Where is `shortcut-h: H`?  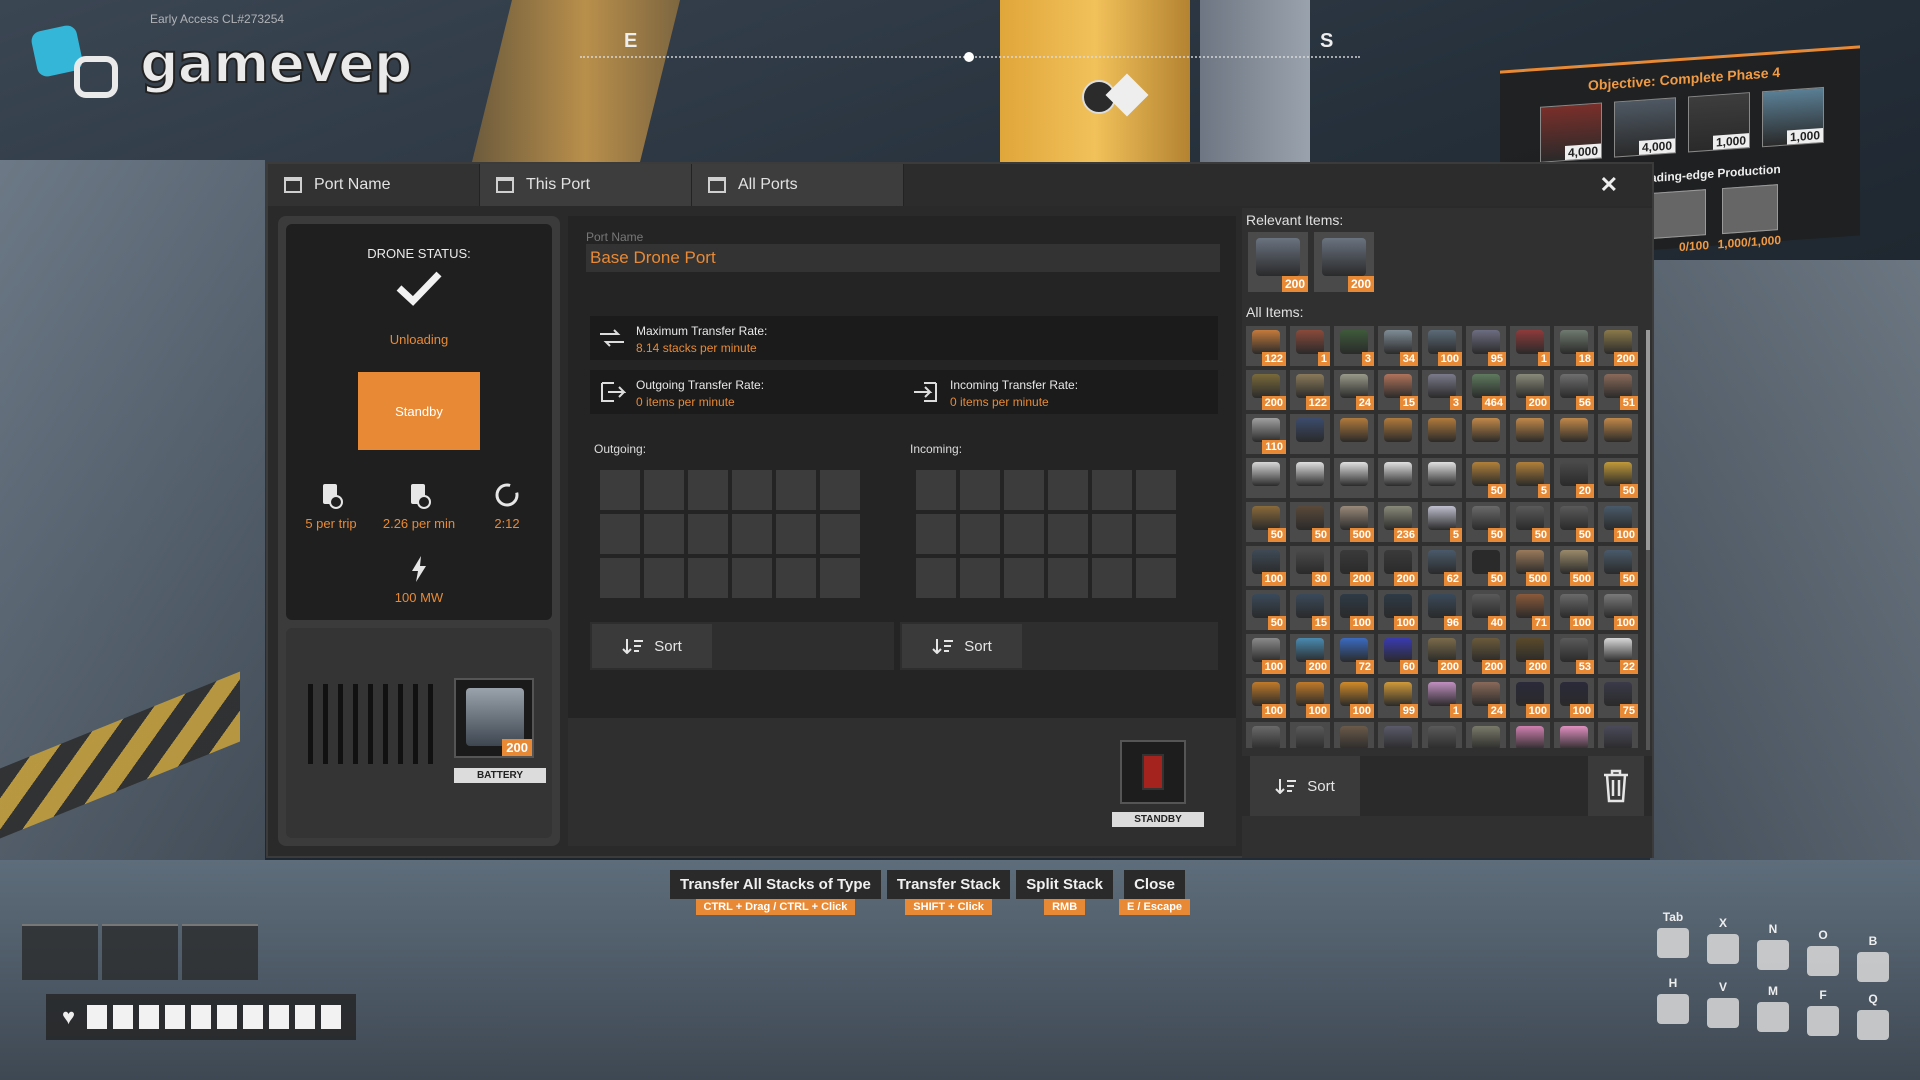
shortcut-h: H is located at coordinates (1673, 1003).